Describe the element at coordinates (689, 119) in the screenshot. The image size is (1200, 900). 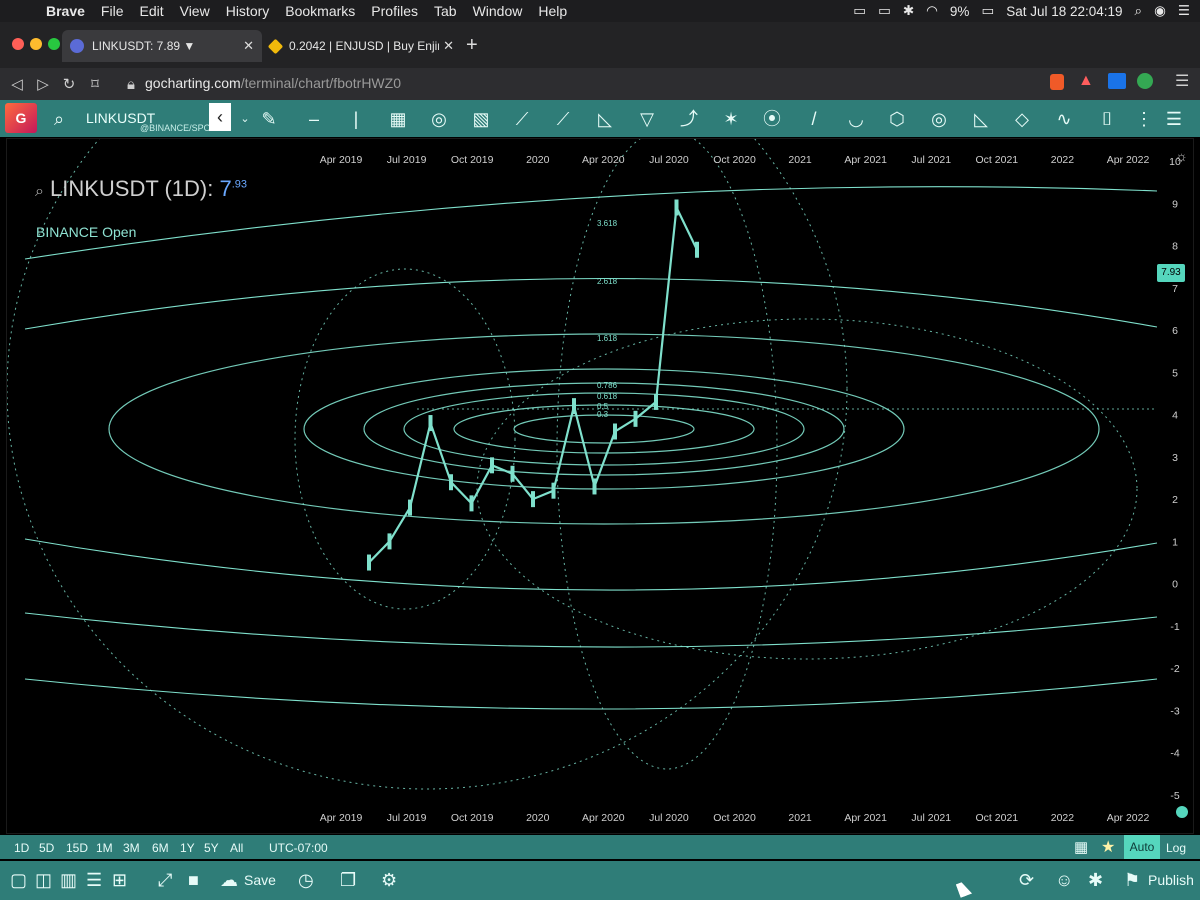
I see `path-icon: ⤴` at that location.